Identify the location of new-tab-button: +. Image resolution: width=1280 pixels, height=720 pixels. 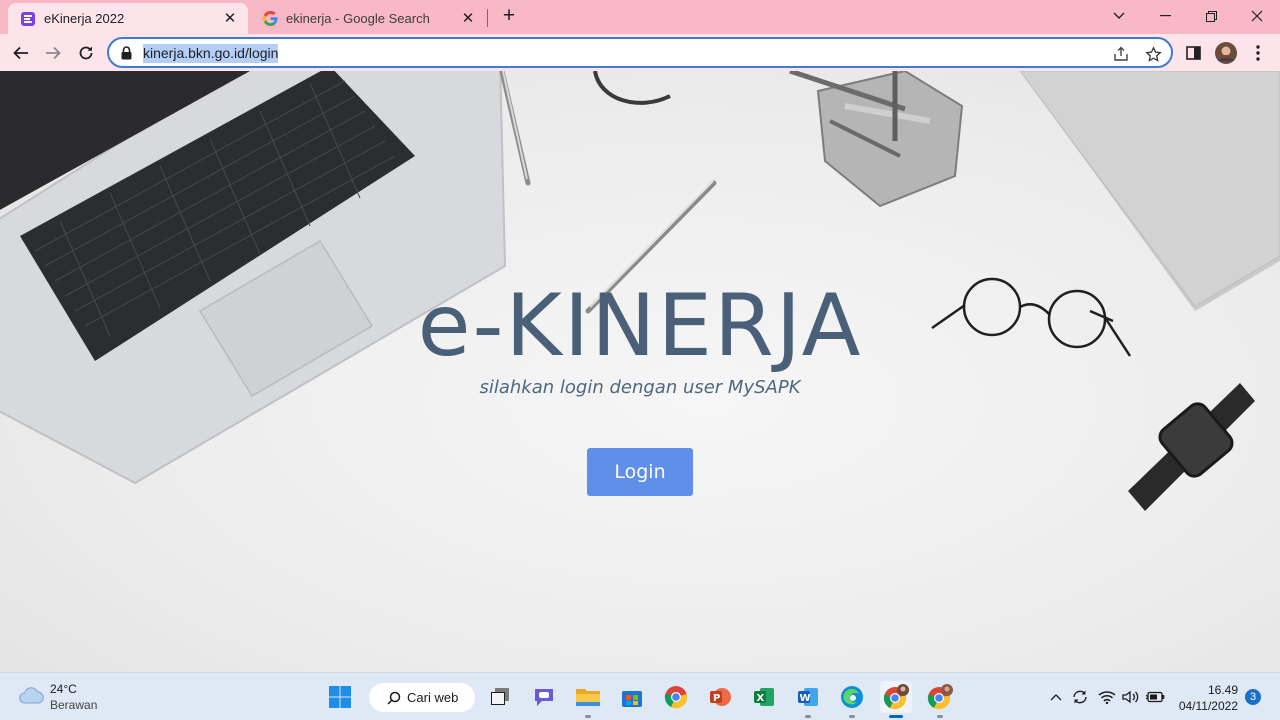
(509, 16).